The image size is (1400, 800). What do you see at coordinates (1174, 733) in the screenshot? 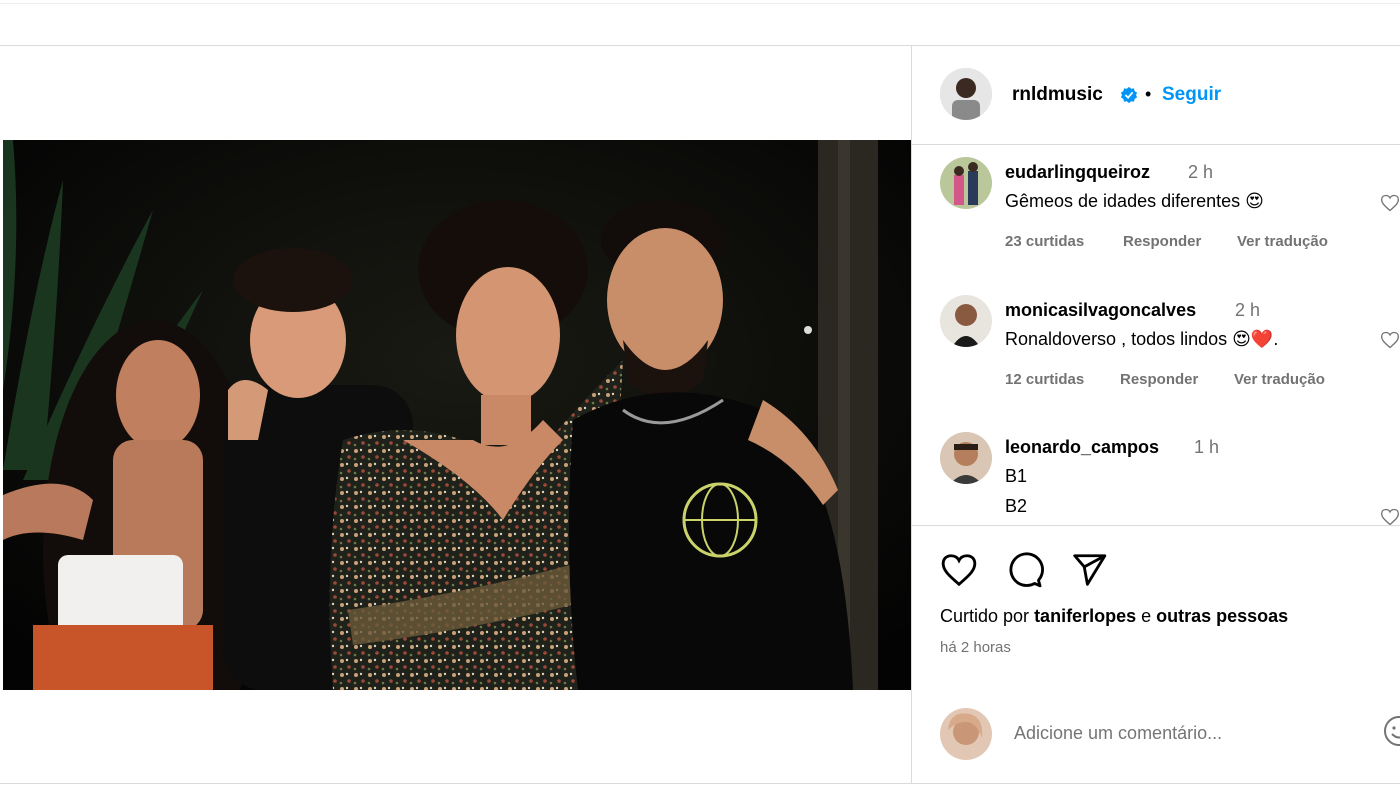
I see `add-comment-input` at bounding box center [1174, 733].